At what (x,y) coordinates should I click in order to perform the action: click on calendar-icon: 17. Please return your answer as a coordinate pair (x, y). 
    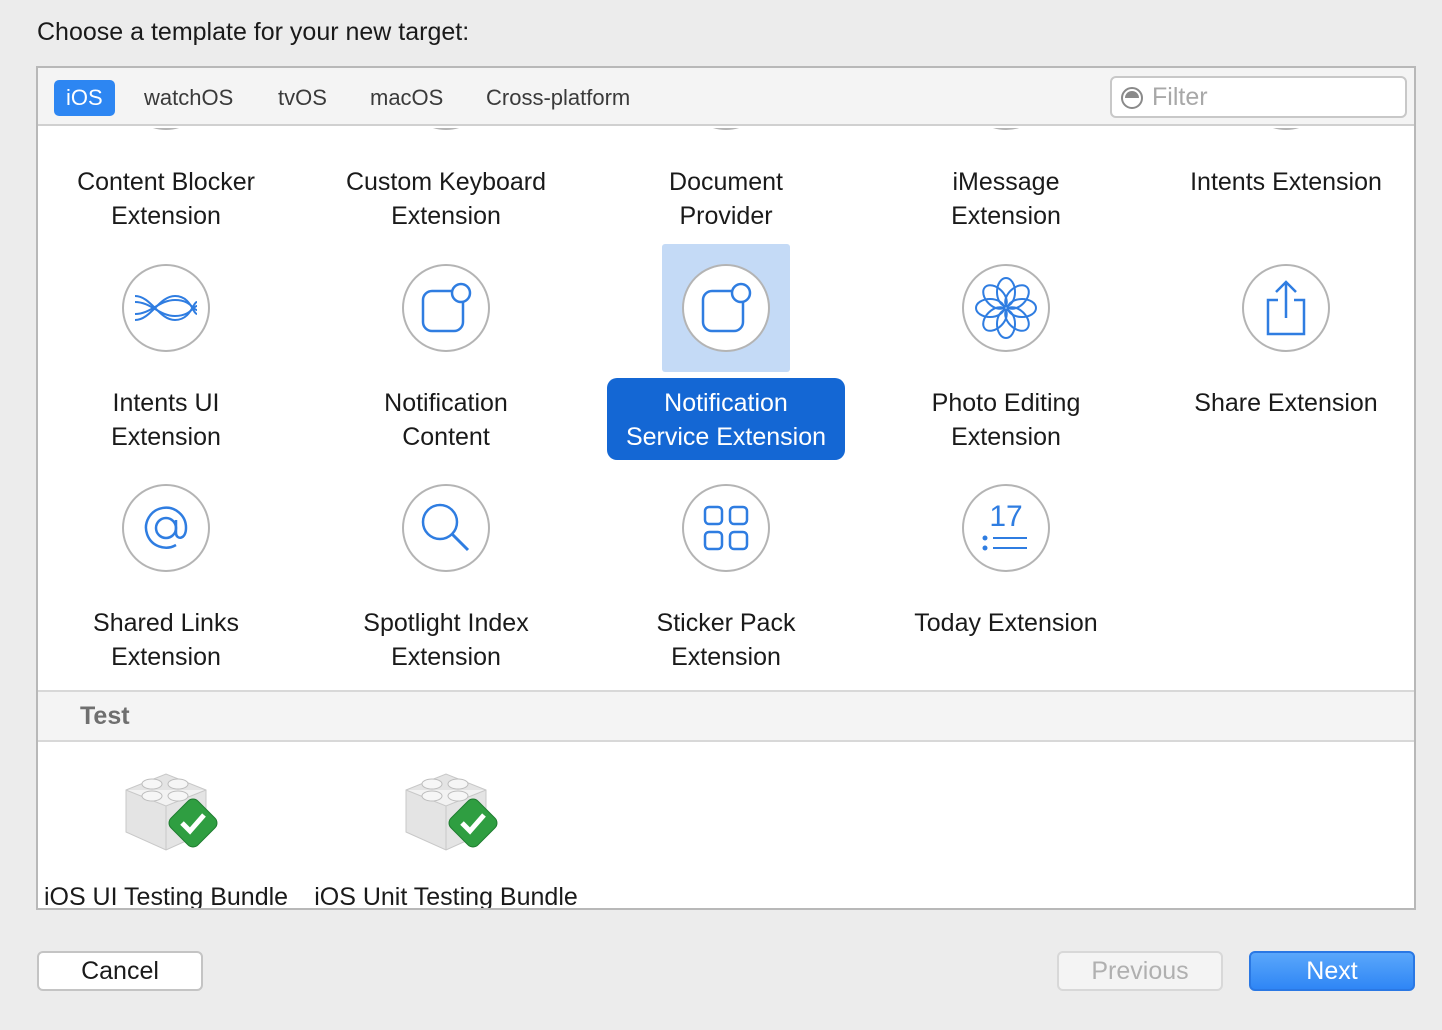
    Looking at the image, I should click on (1006, 528).